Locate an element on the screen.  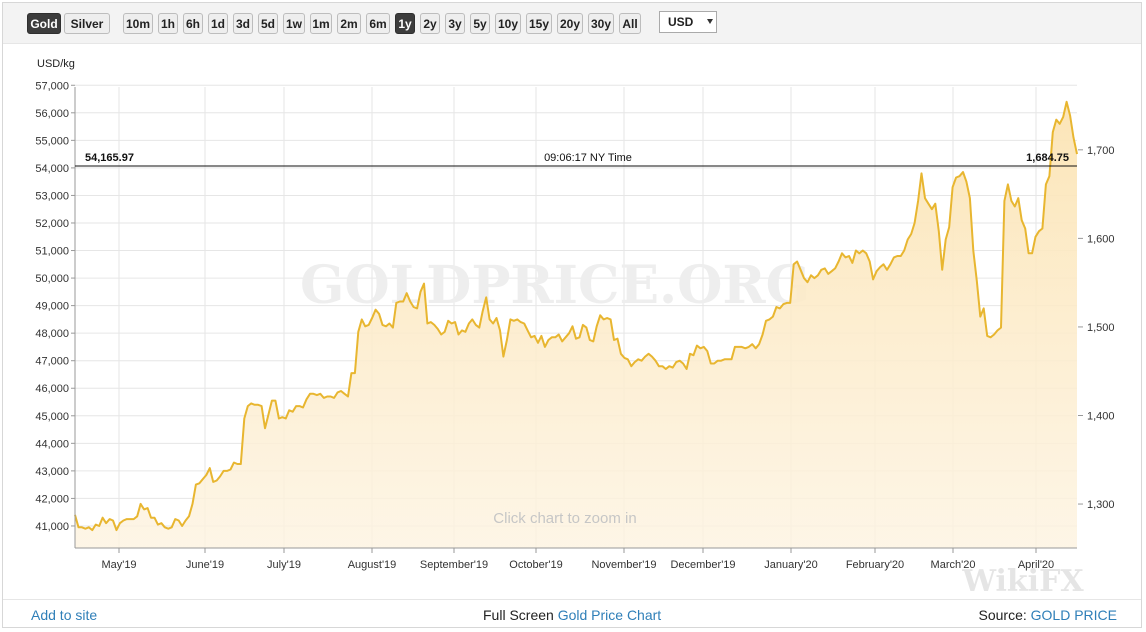
y-tick-label: 53,000 is located at coordinates (52, 196).